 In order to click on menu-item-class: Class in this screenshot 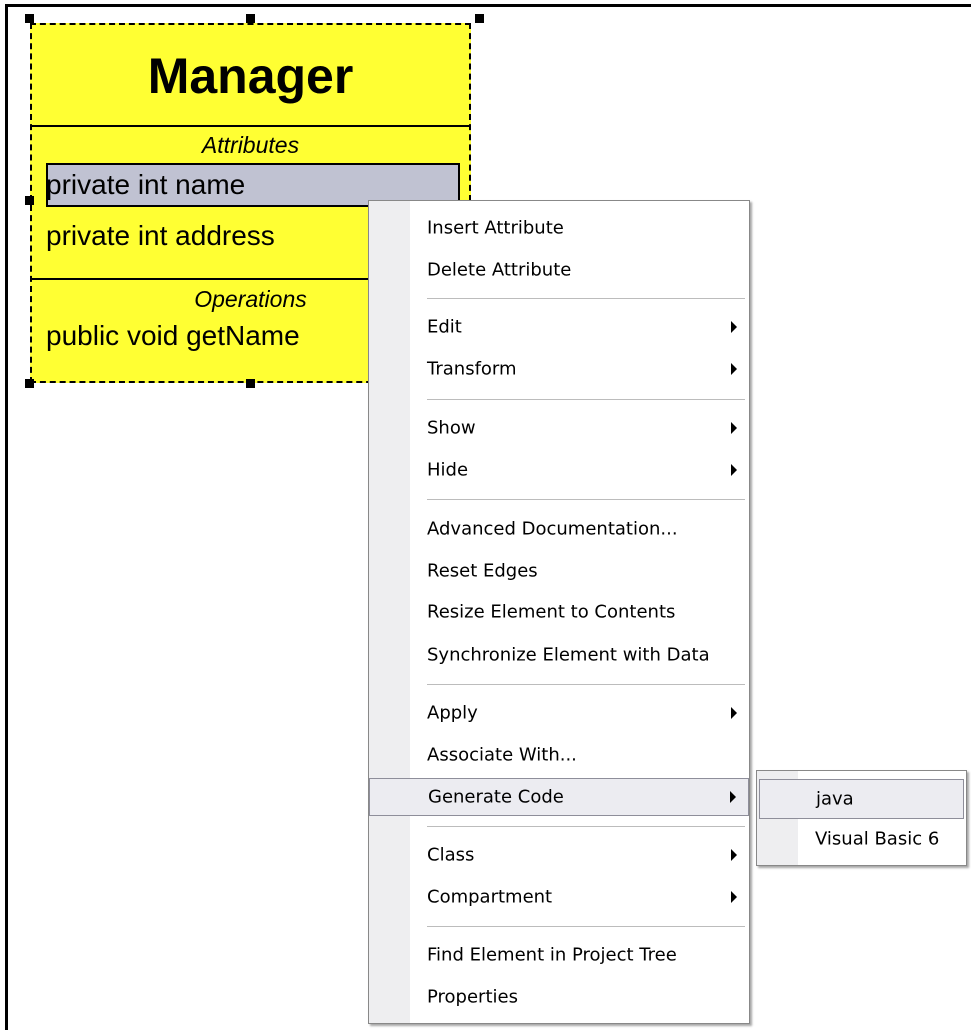, I will do `click(559, 855)`.